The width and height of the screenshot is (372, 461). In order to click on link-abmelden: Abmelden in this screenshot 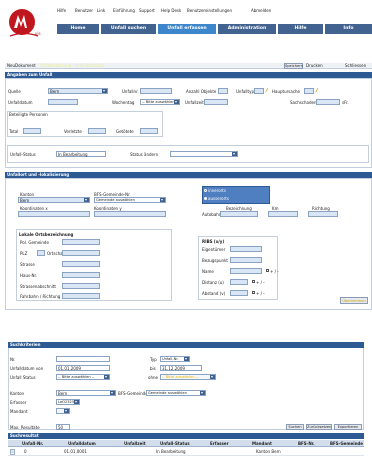, I will do `click(261, 11)`.